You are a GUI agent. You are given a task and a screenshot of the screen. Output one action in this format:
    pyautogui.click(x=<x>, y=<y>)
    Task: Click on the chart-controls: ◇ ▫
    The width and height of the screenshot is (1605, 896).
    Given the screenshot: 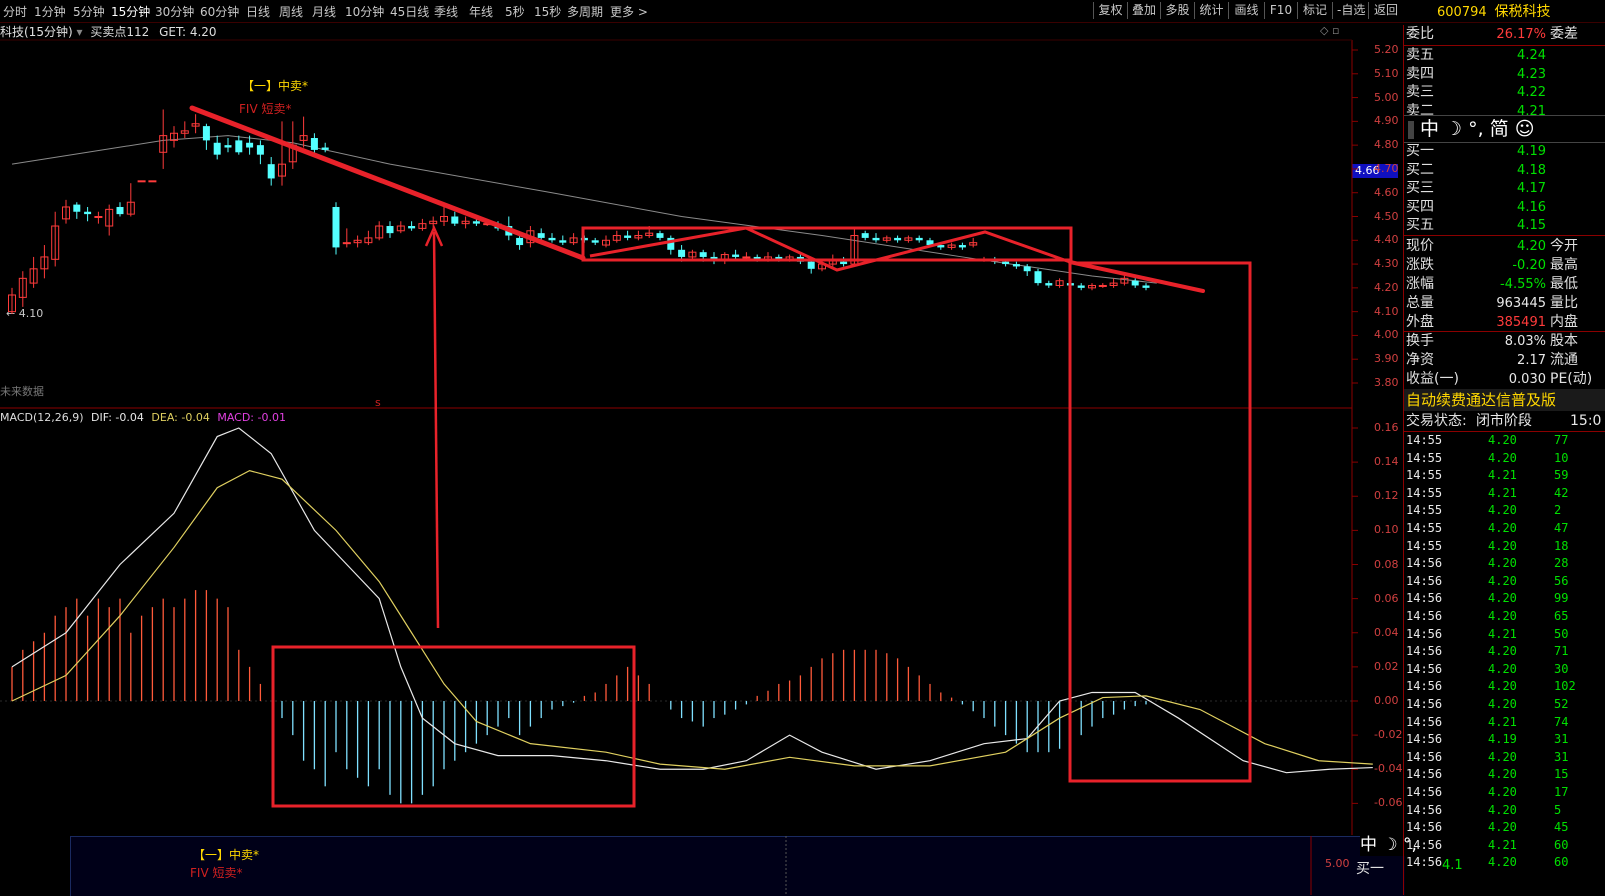 What is the action you would take?
    pyautogui.click(x=1329, y=30)
    